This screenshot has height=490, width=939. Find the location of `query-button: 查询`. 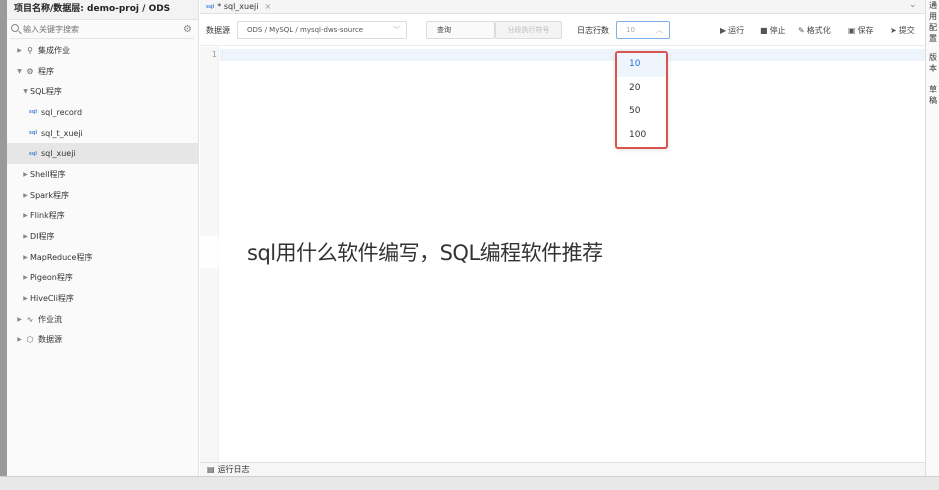

query-button: 查询 is located at coordinates (460, 30).